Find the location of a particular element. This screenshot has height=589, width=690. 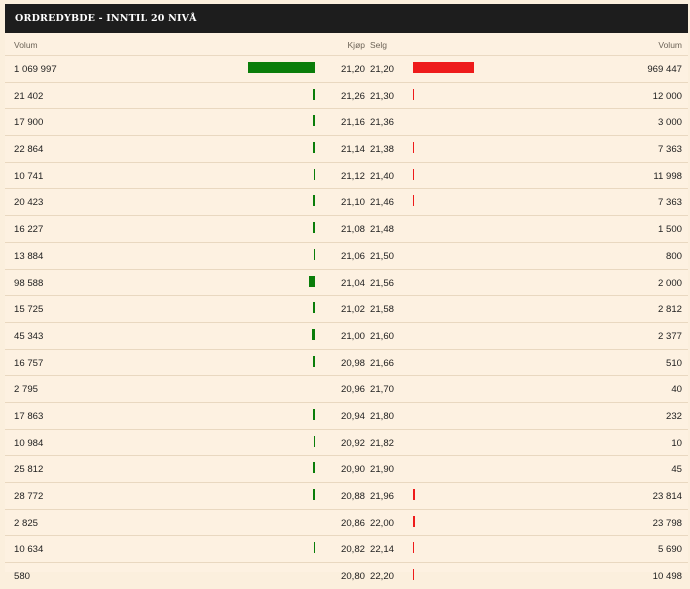

sell-price-header: Selg is located at coordinates (379, 45).